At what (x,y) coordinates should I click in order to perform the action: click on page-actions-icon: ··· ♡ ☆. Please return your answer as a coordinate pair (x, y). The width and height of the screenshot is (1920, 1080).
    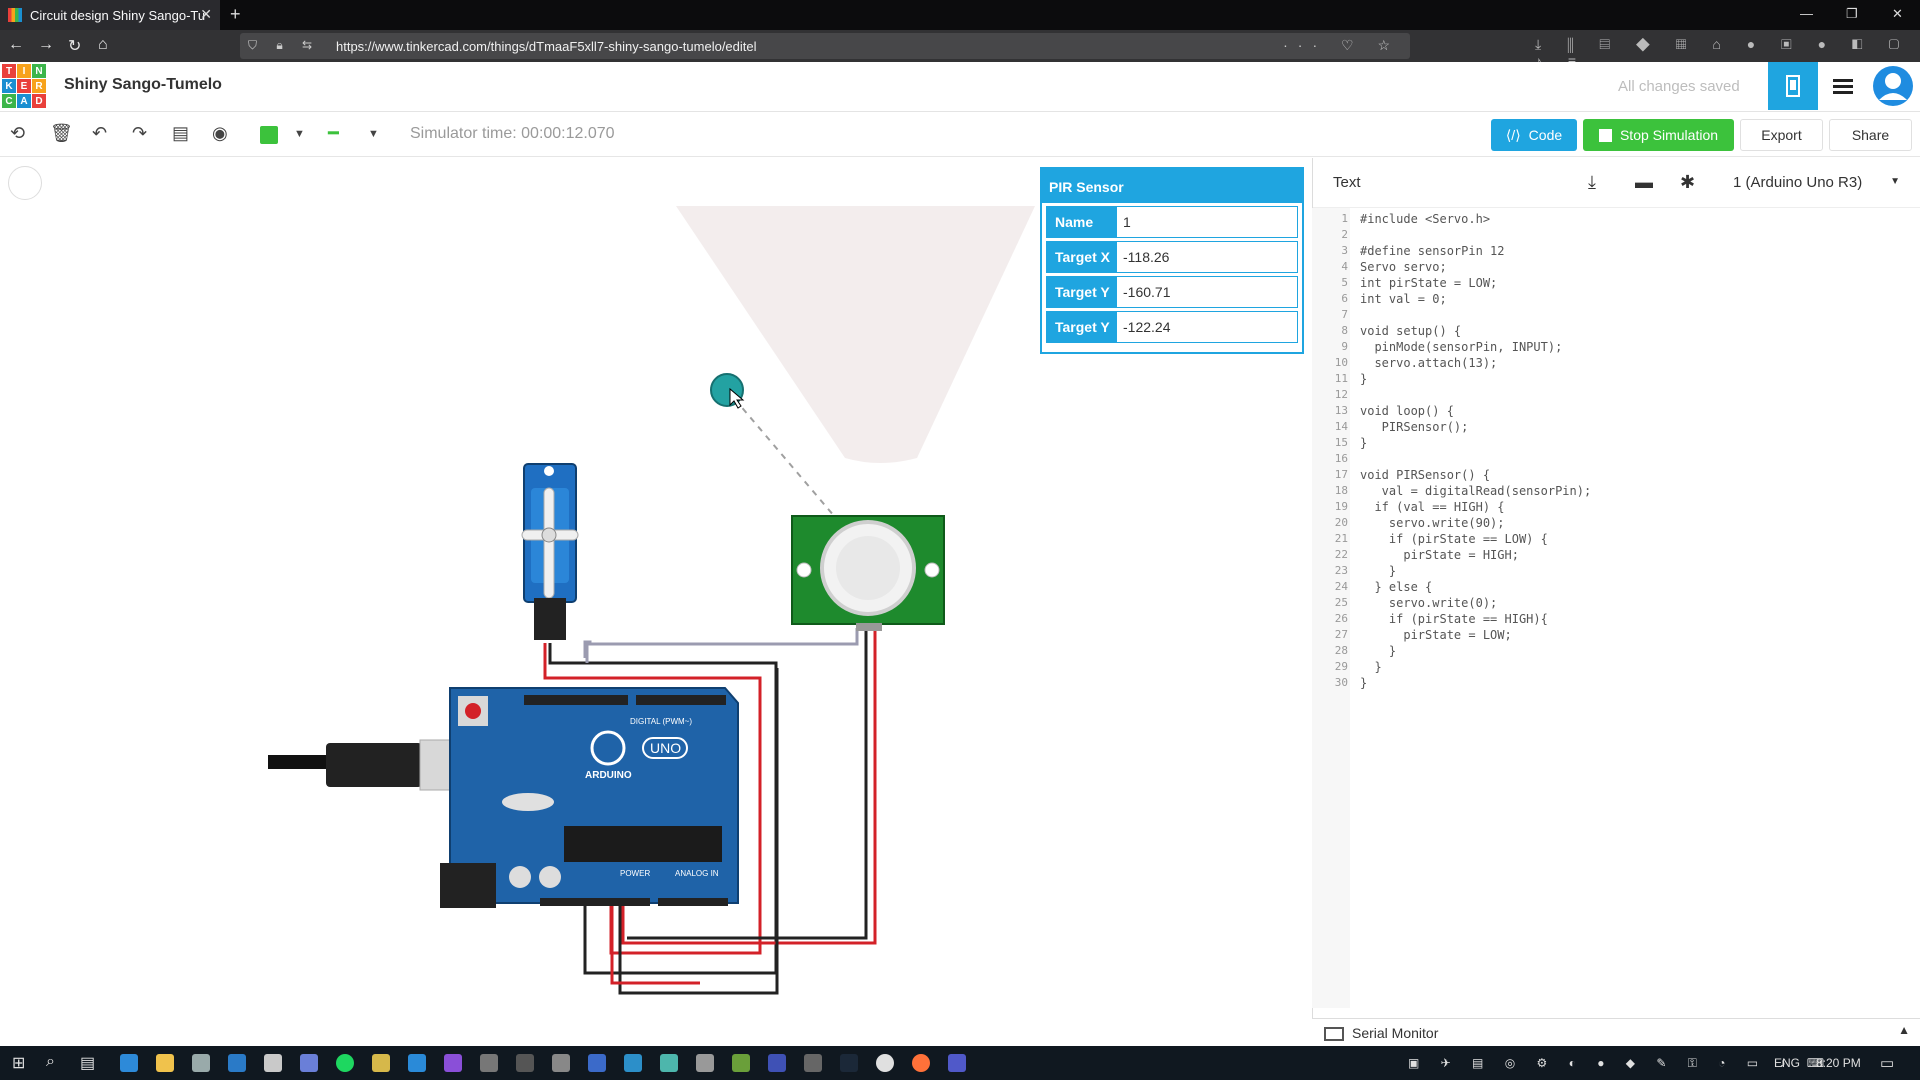
    Looking at the image, I should click on (1341, 45).